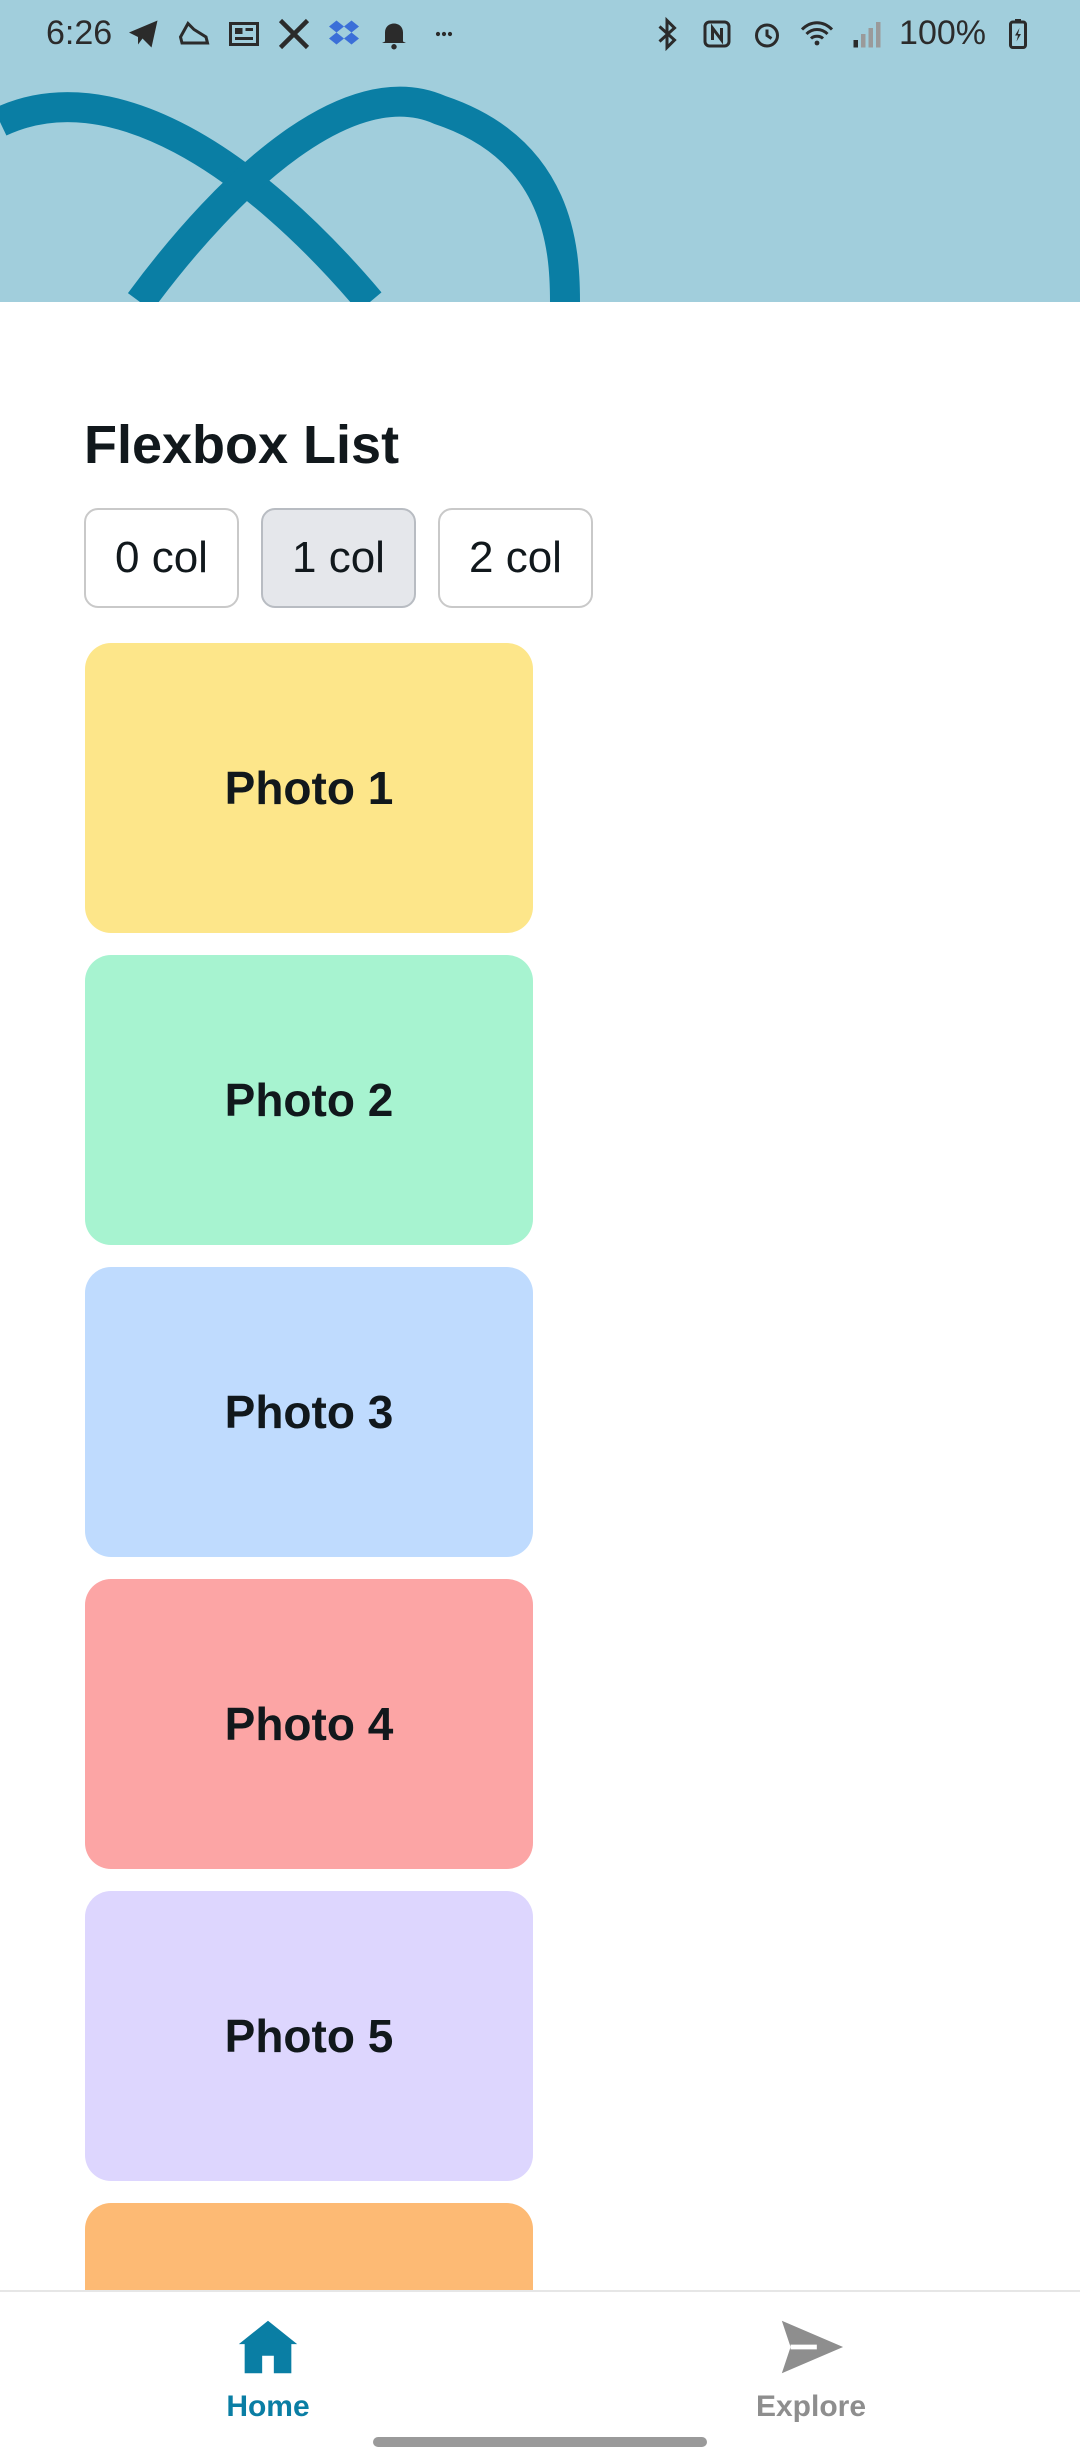  What do you see at coordinates (767, 34) in the screenshot?
I see `alarm-icon` at bounding box center [767, 34].